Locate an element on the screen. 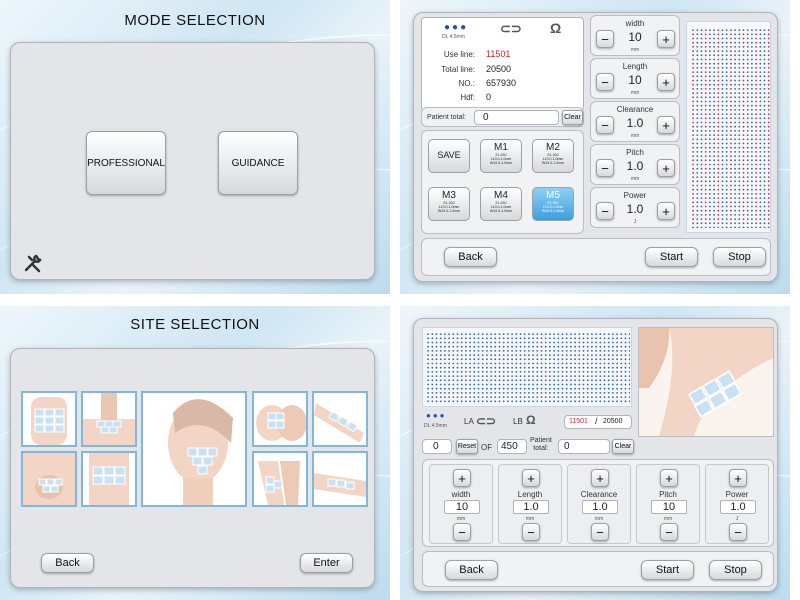 This screenshot has width=800, height=600. start-button: Start is located at coordinates (671, 257).